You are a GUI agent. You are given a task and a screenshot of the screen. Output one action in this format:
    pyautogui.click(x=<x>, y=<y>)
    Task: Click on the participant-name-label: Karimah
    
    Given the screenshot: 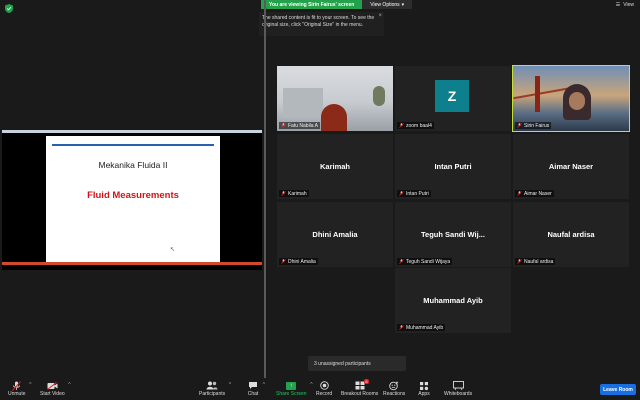 What is the action you would take?
    pyautogui.click(x=294, y=193)
    